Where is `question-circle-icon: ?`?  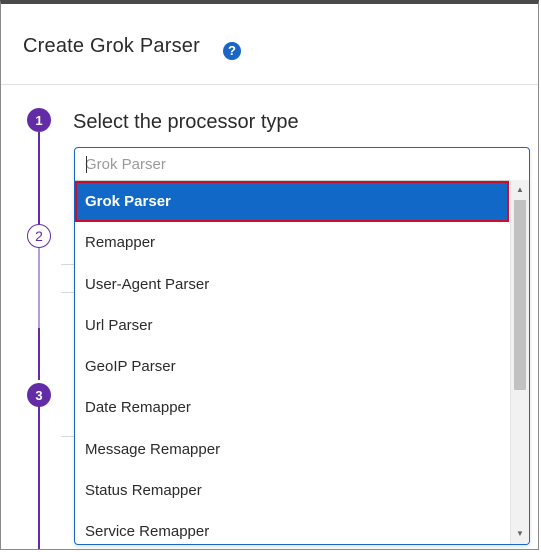
question-circle-icon: ? is located at coordinates (232, 51).